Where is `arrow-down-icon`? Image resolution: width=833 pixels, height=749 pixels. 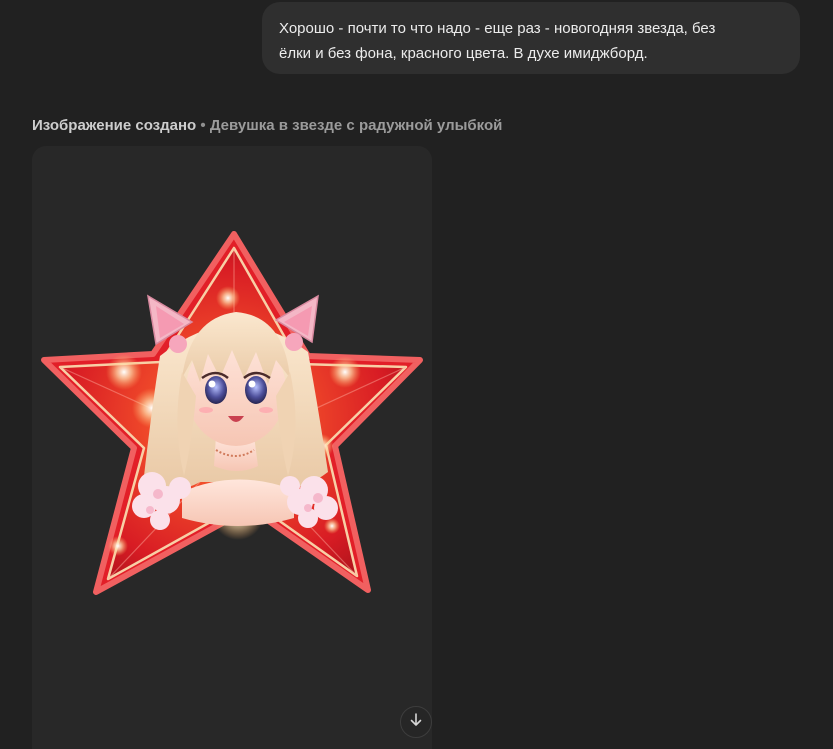
arrow-down-icon is located at coordinates (416, 722).